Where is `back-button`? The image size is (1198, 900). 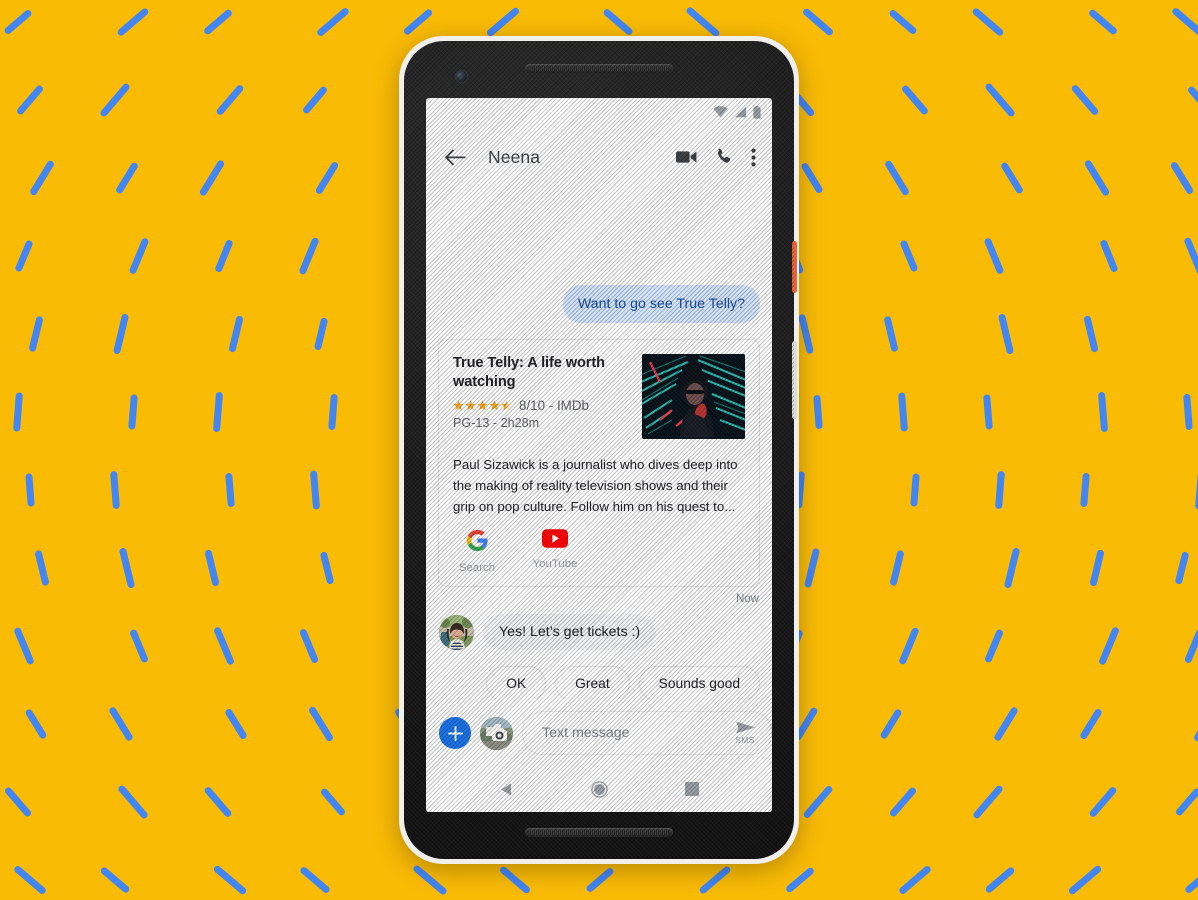
back-button is located at coordinates (455, 157).